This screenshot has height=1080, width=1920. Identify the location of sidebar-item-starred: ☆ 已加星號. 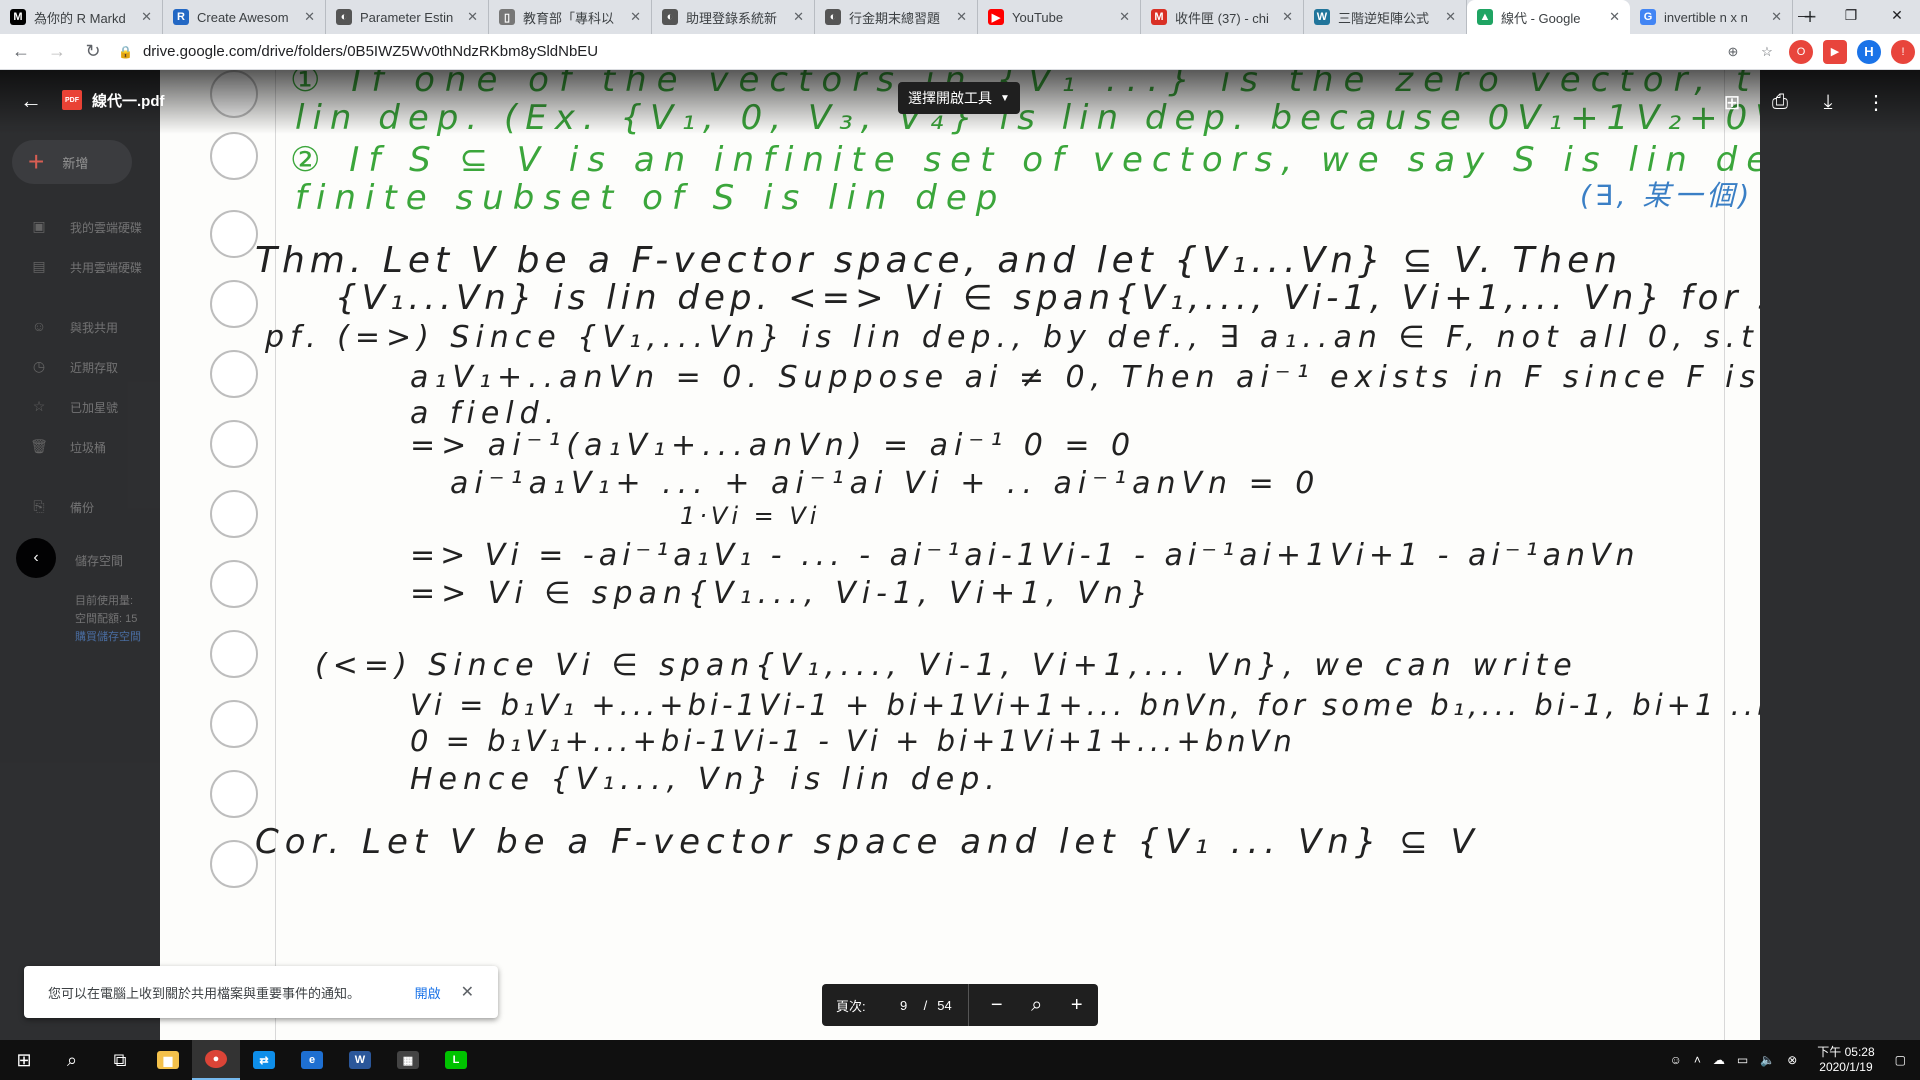
(74, 407).